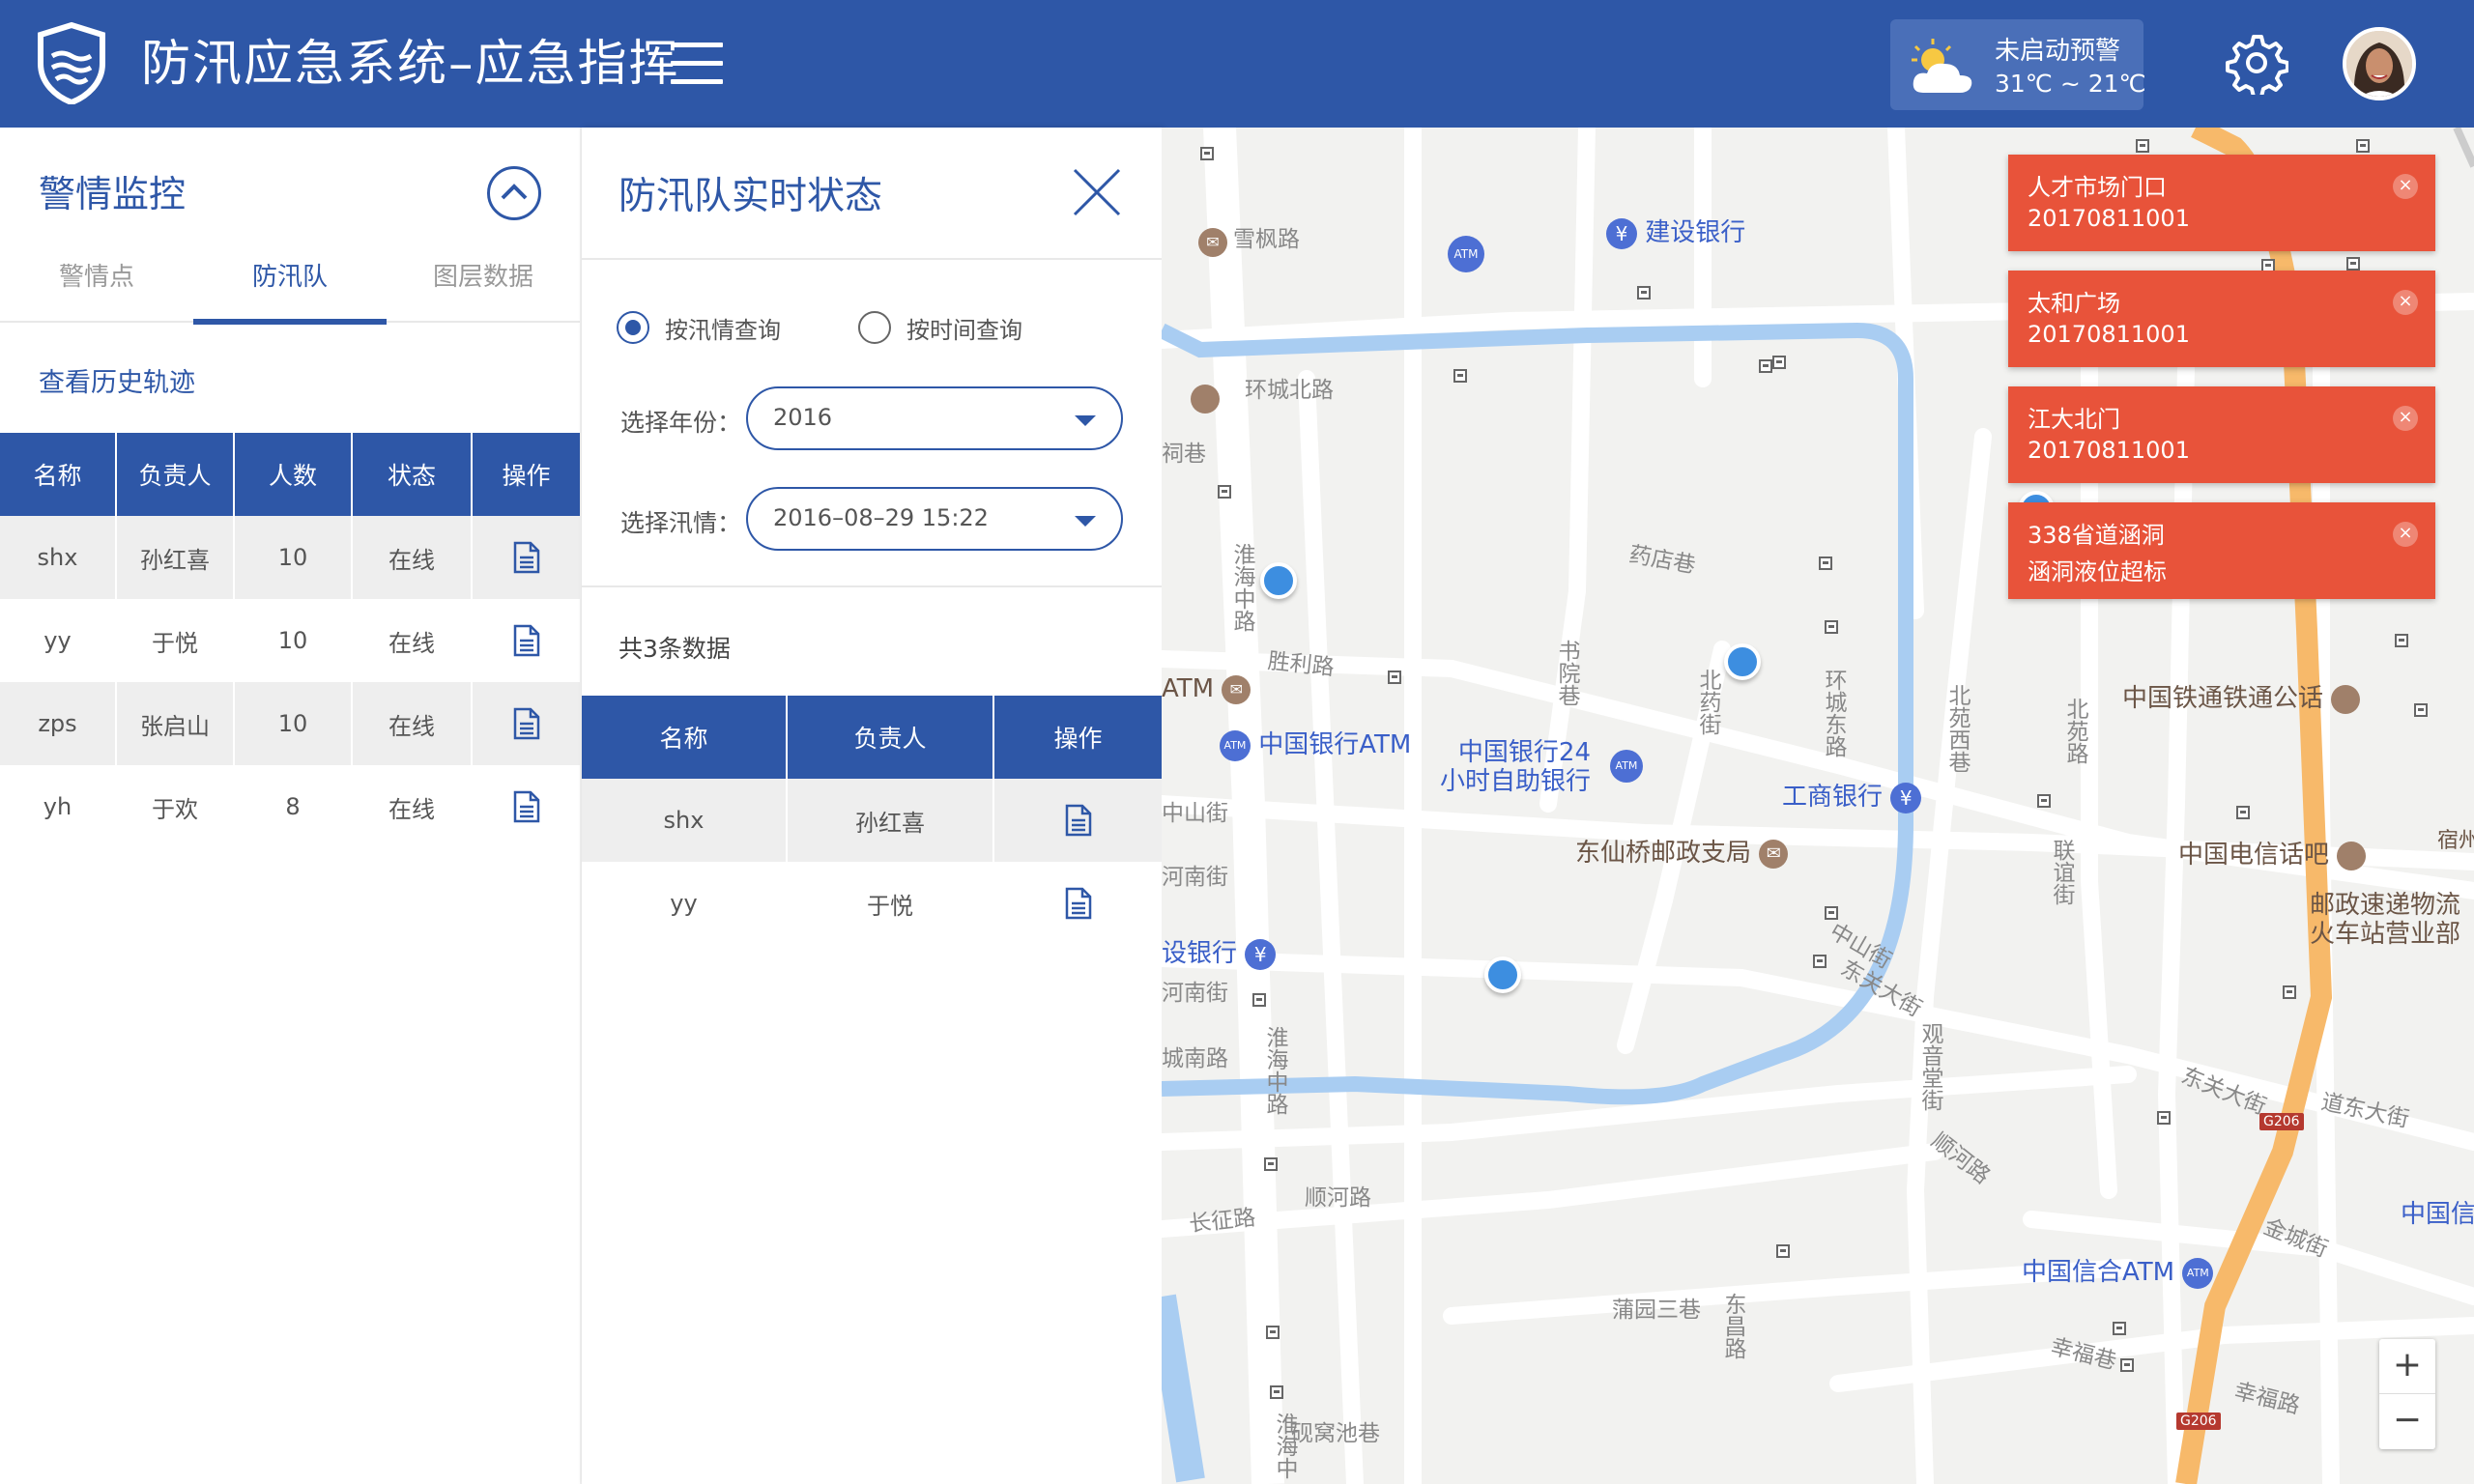 This screenshot has height=1484, width=2474. Describe the element at coordinates (2241, 696) in the screenshot. I see `poi-railway-office: 中国铁通铁通公话` at that location.